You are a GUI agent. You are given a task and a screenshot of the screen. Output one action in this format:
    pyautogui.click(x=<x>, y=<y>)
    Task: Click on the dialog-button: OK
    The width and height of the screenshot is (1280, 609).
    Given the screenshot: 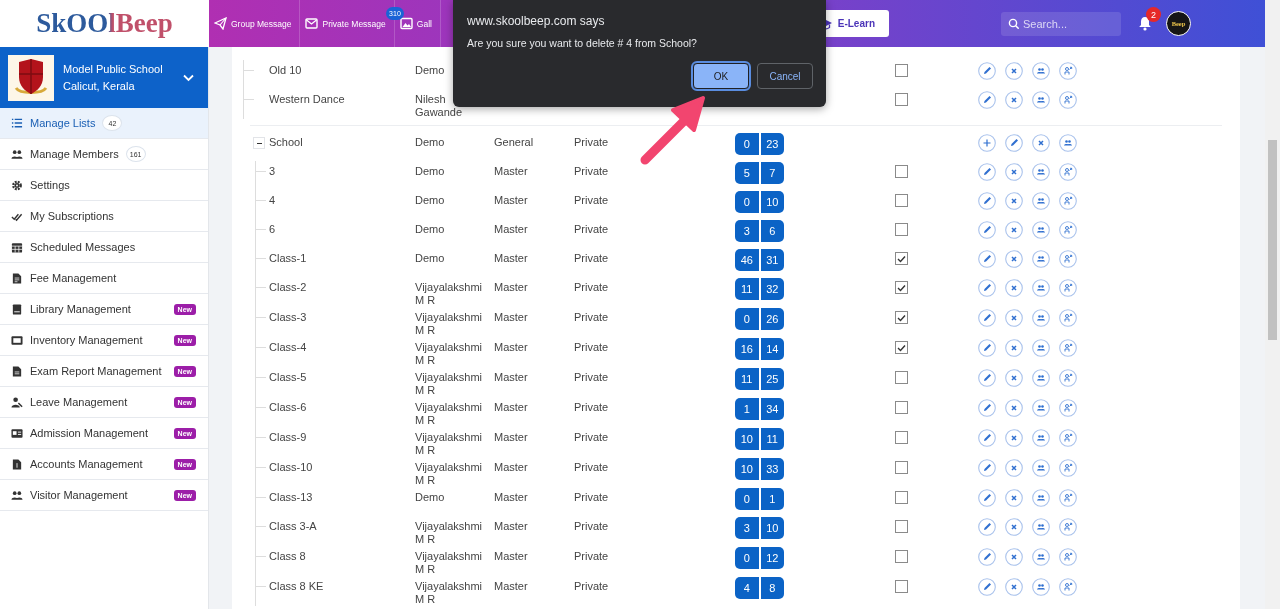 What is the action you would take?
    pyautogui.click(x=721, y=76)
    